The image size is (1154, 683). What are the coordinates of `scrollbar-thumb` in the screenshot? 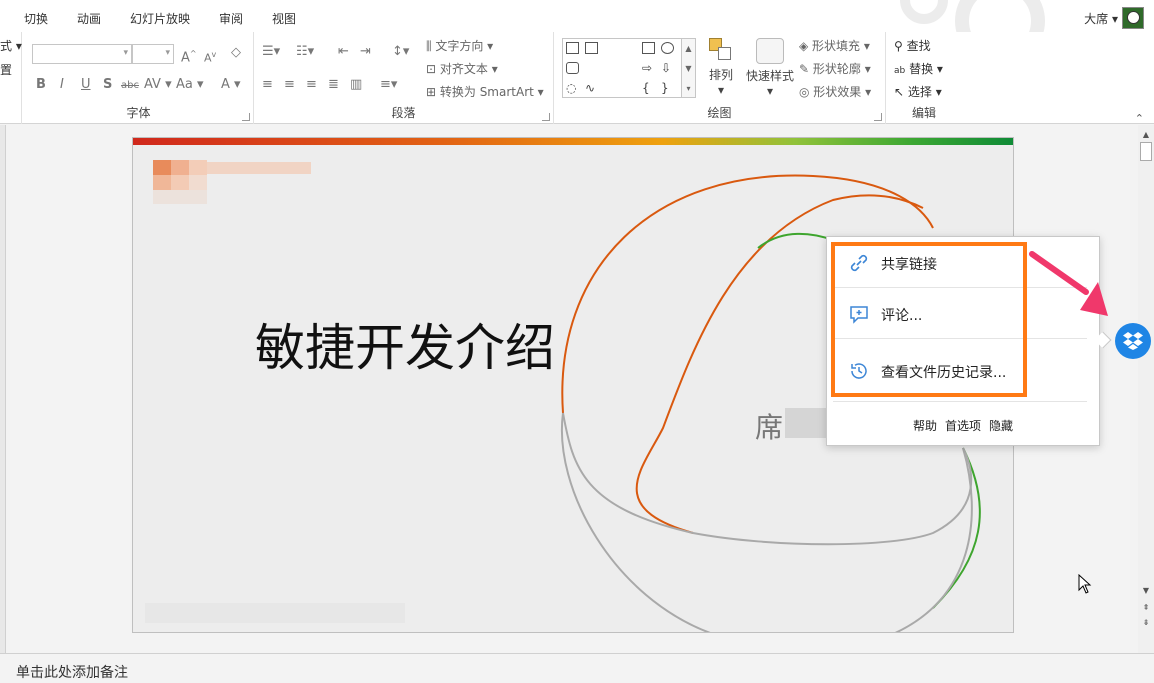 It's located at (1146, 151).